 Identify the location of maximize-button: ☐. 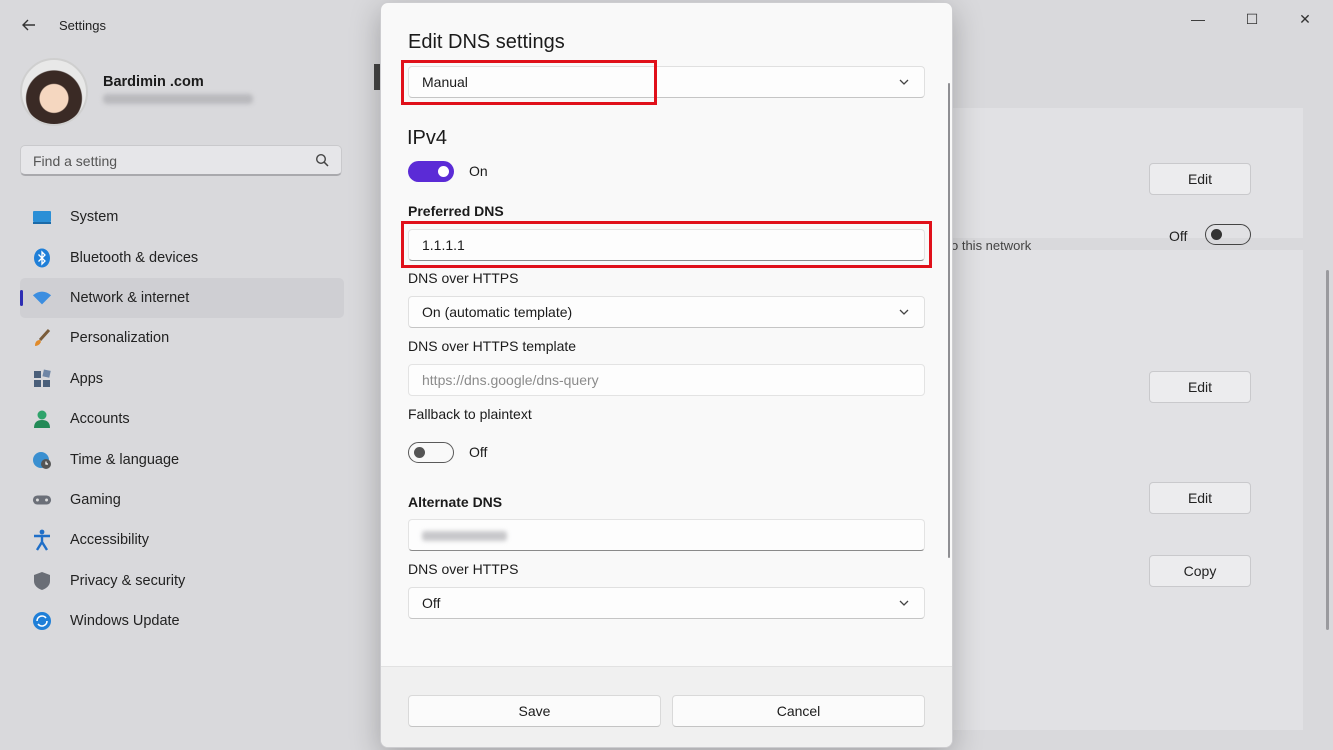
(1252, 19).